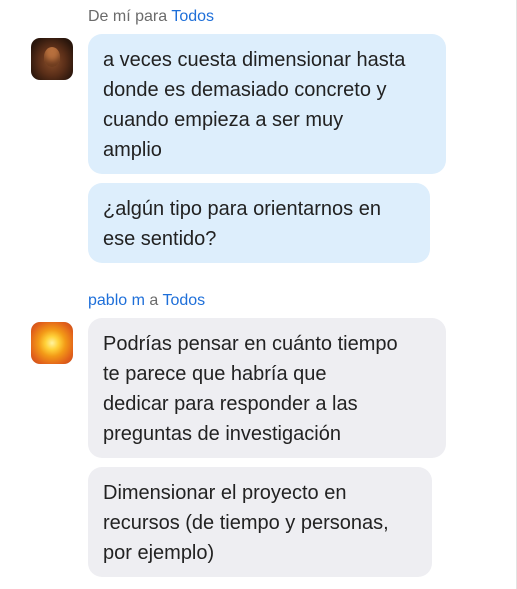 The height and width of the screenshot is (589, 517). What do you see at coordinates (116, 300) in the screenshot?
I see `sender-name: pablo m` at bounding box center [116, 300].